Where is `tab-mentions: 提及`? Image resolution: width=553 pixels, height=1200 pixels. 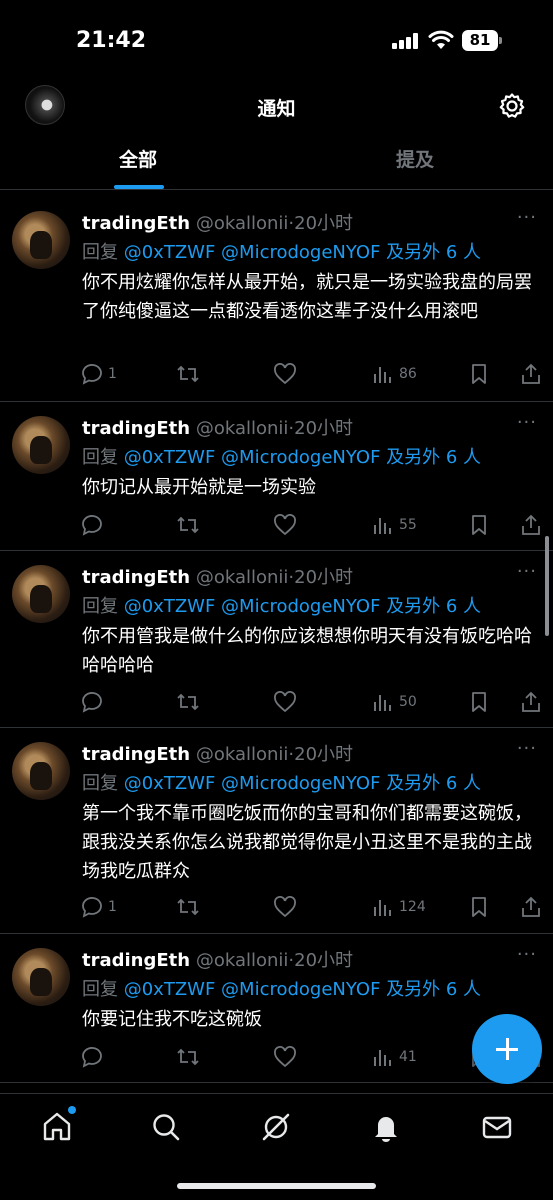 tab-mentions: 提及 is located at coordinates (415, 161).